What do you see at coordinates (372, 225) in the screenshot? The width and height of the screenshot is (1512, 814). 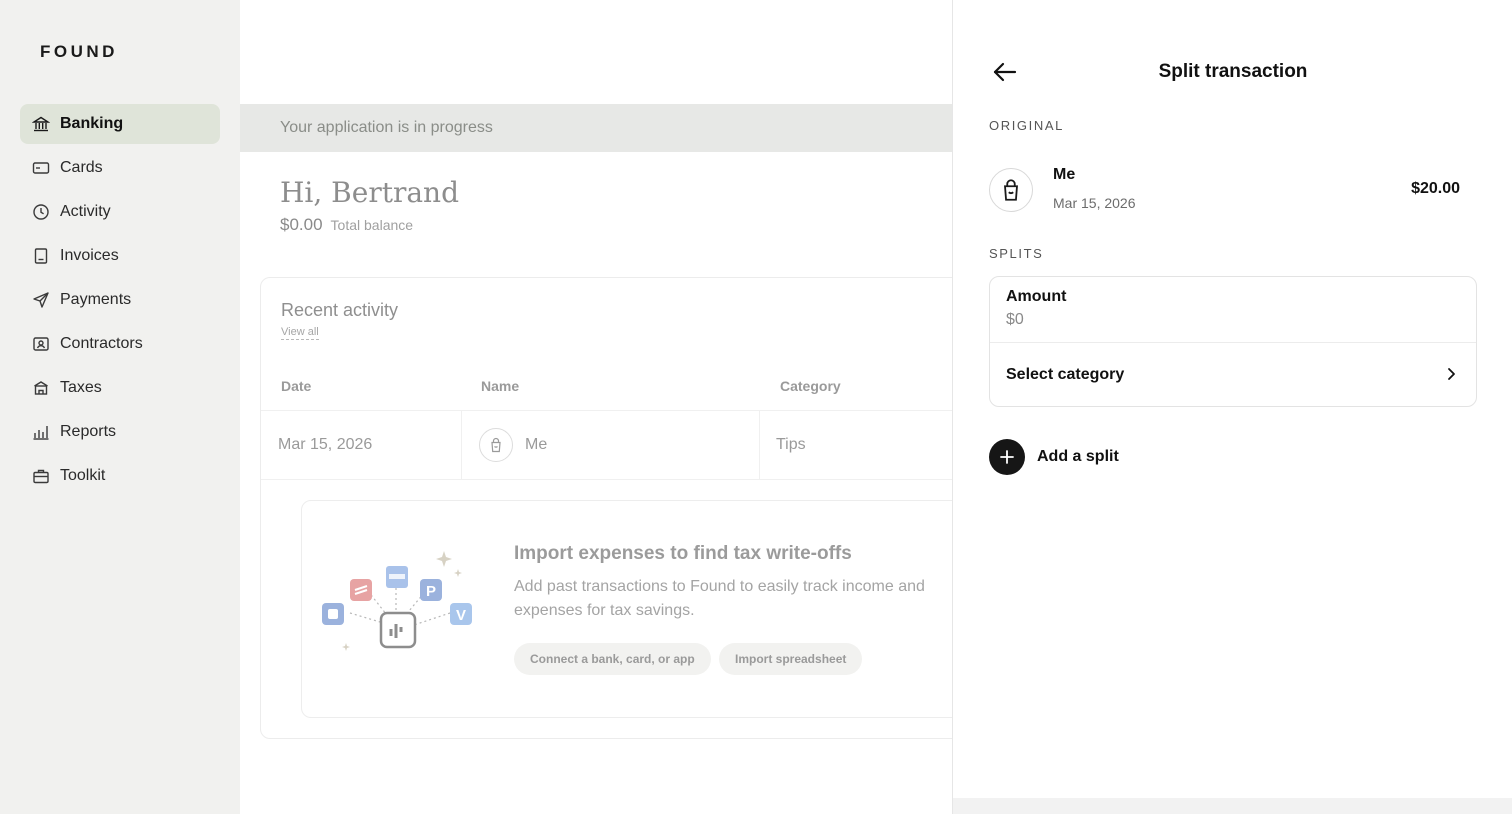 I see `balance-label: Total balance` at bounding box center [372, 225].